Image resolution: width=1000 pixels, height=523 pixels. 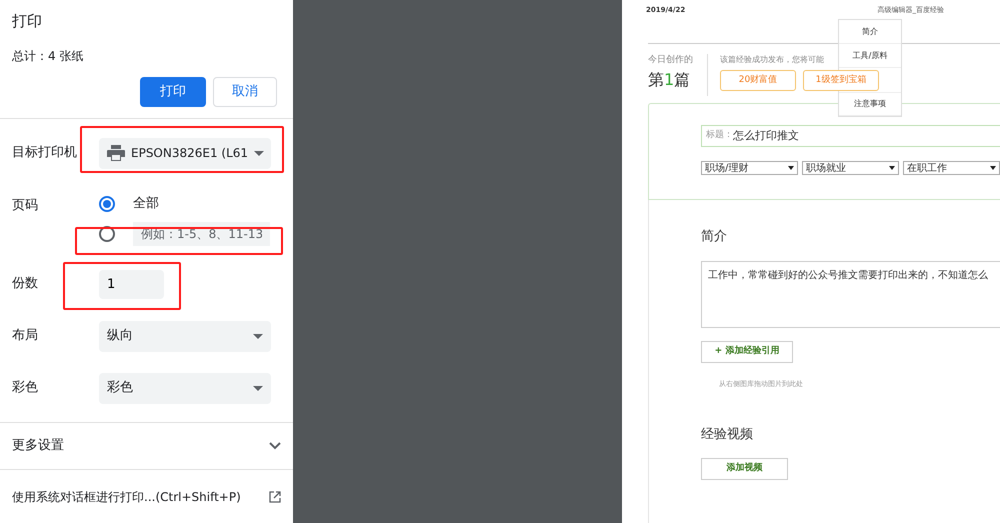 What do you see at coordinates (201, 234) in the screenshot?
I see `page-range-field: 例如：1-5、8、11-13` at bounding box center [201, 234].